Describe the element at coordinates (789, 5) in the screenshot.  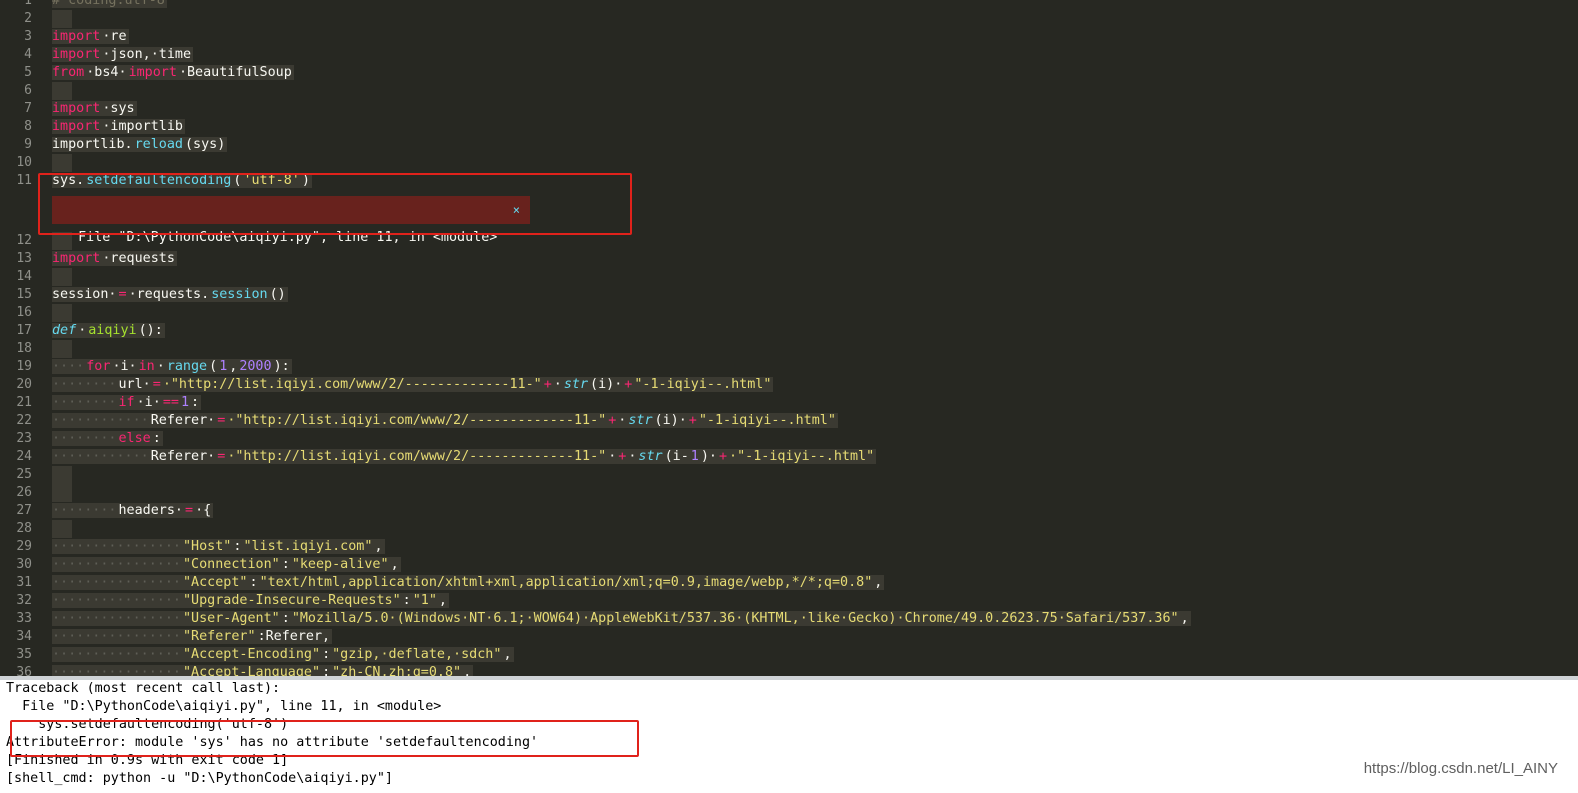
I see `code-line: 1 # coding:utf-8` at that location.